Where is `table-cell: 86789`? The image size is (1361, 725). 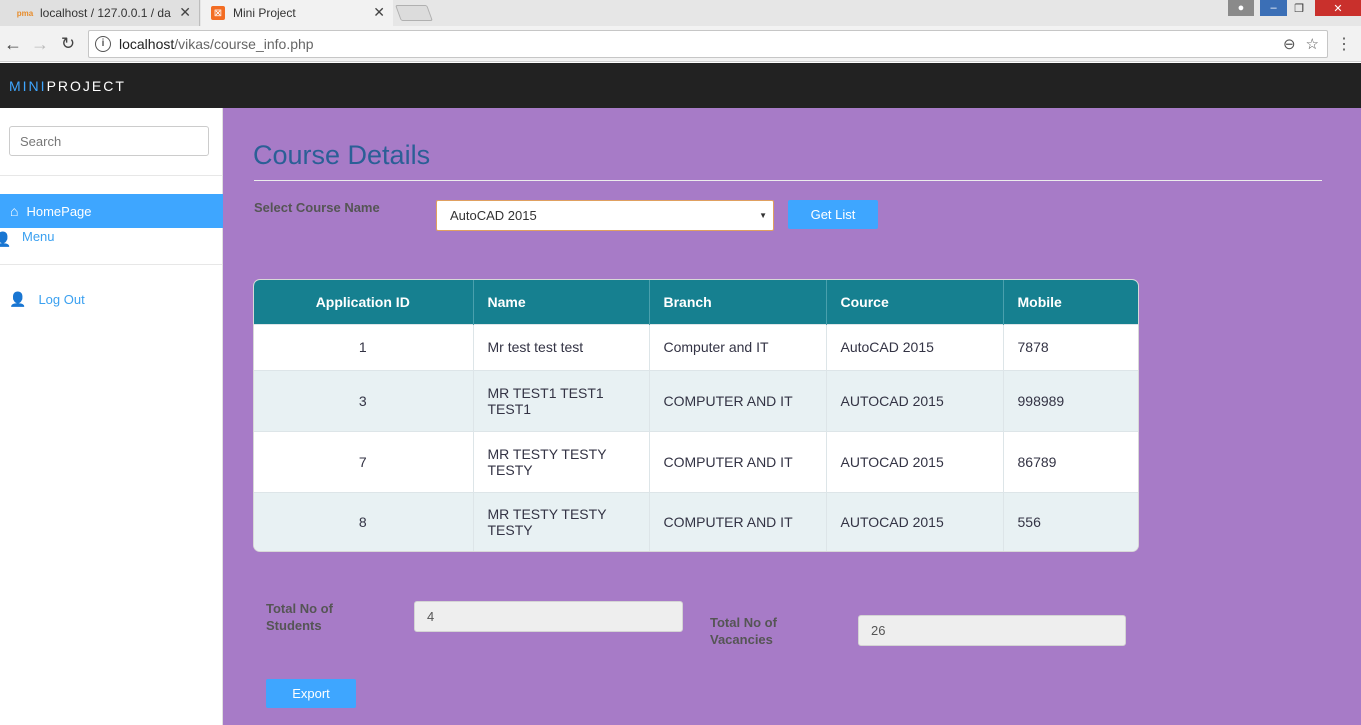 table-cell: 86789 is located at coordinates (1037, 461).